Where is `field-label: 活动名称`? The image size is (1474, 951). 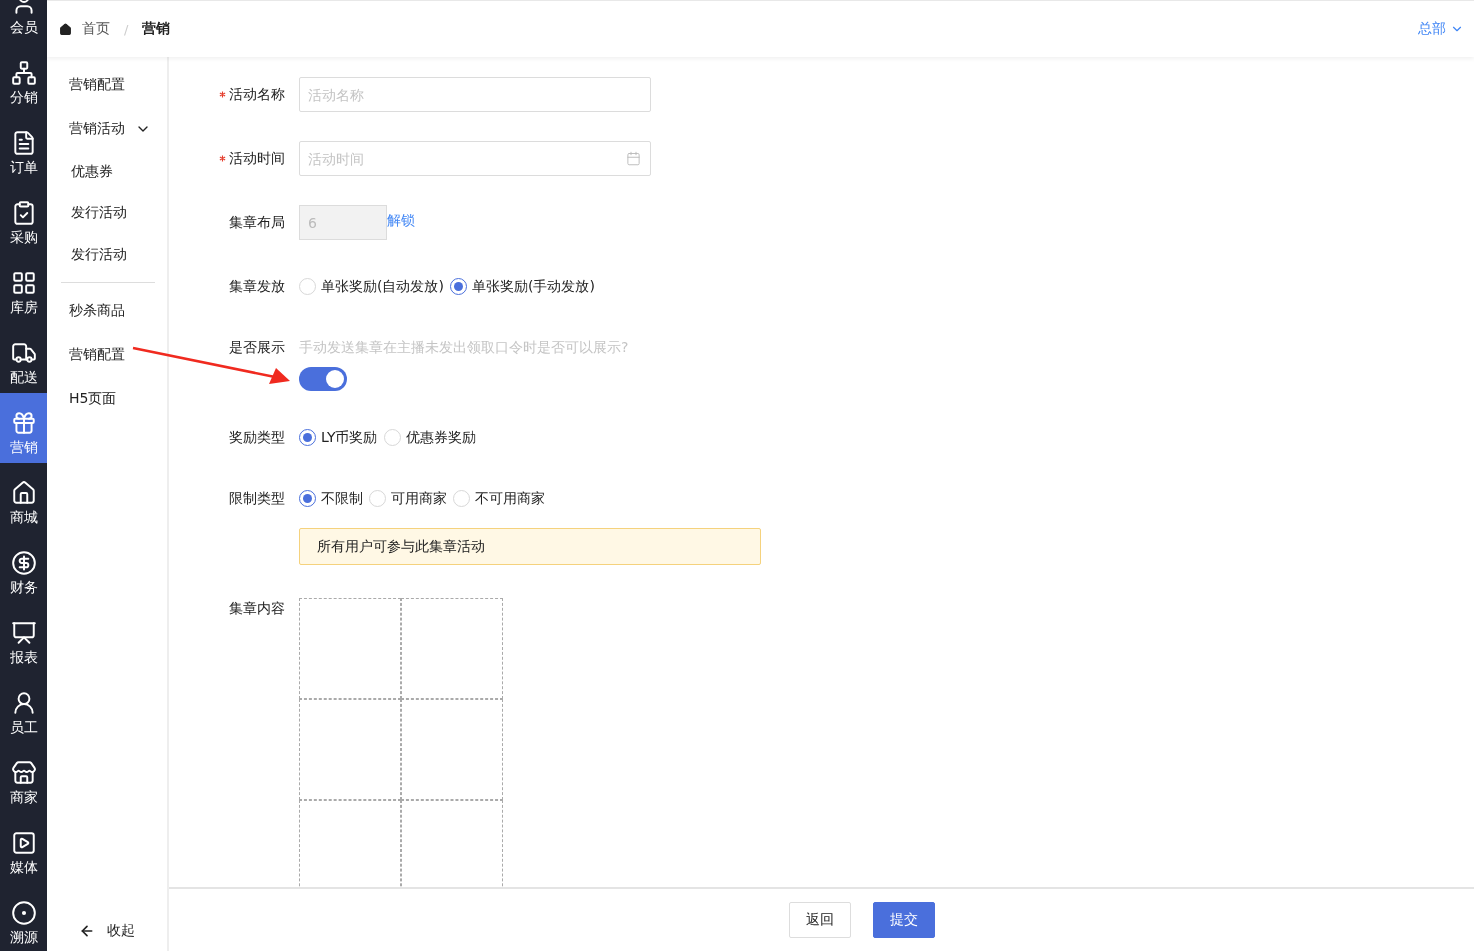
field-label: 活动名称 is located at coordinates (252, 94).